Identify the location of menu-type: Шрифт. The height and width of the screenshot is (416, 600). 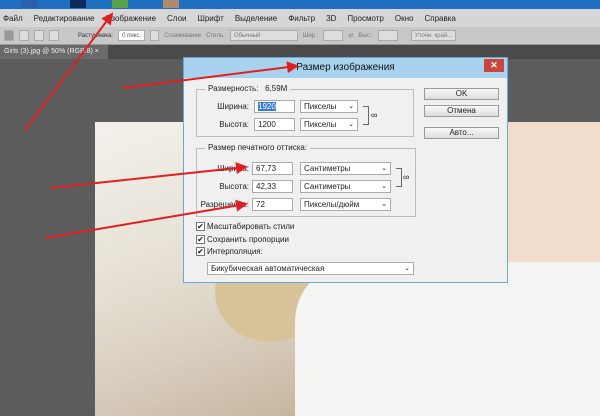
(210, 18).